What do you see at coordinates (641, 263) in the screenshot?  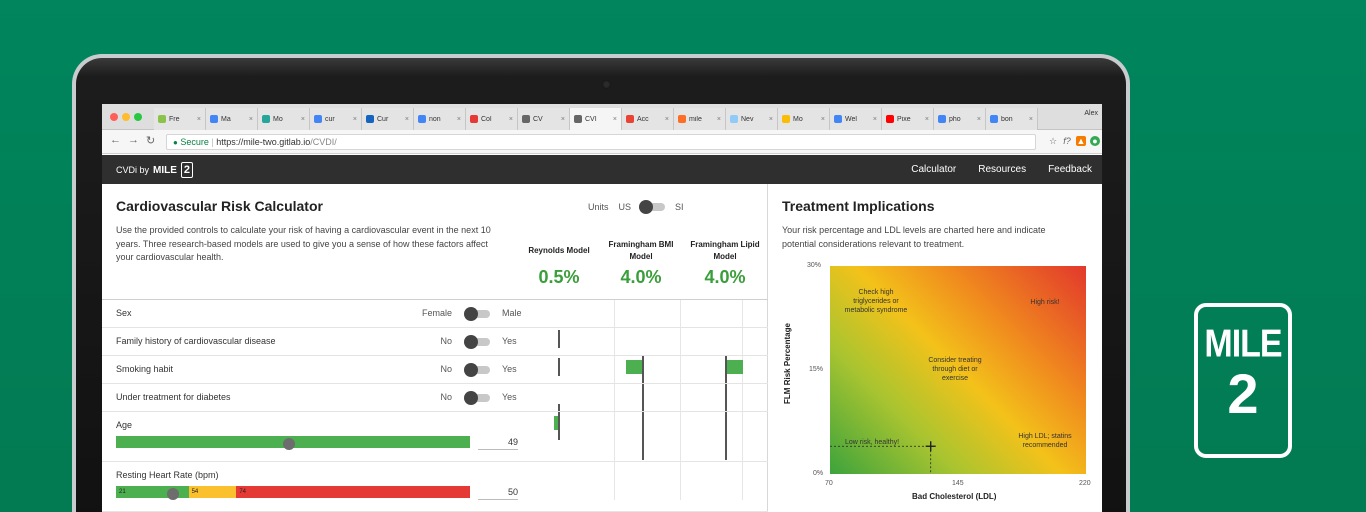 I see `model-framingham-bmi: Framingham BMI Model 4.0%` at bounding box center [641, 263].